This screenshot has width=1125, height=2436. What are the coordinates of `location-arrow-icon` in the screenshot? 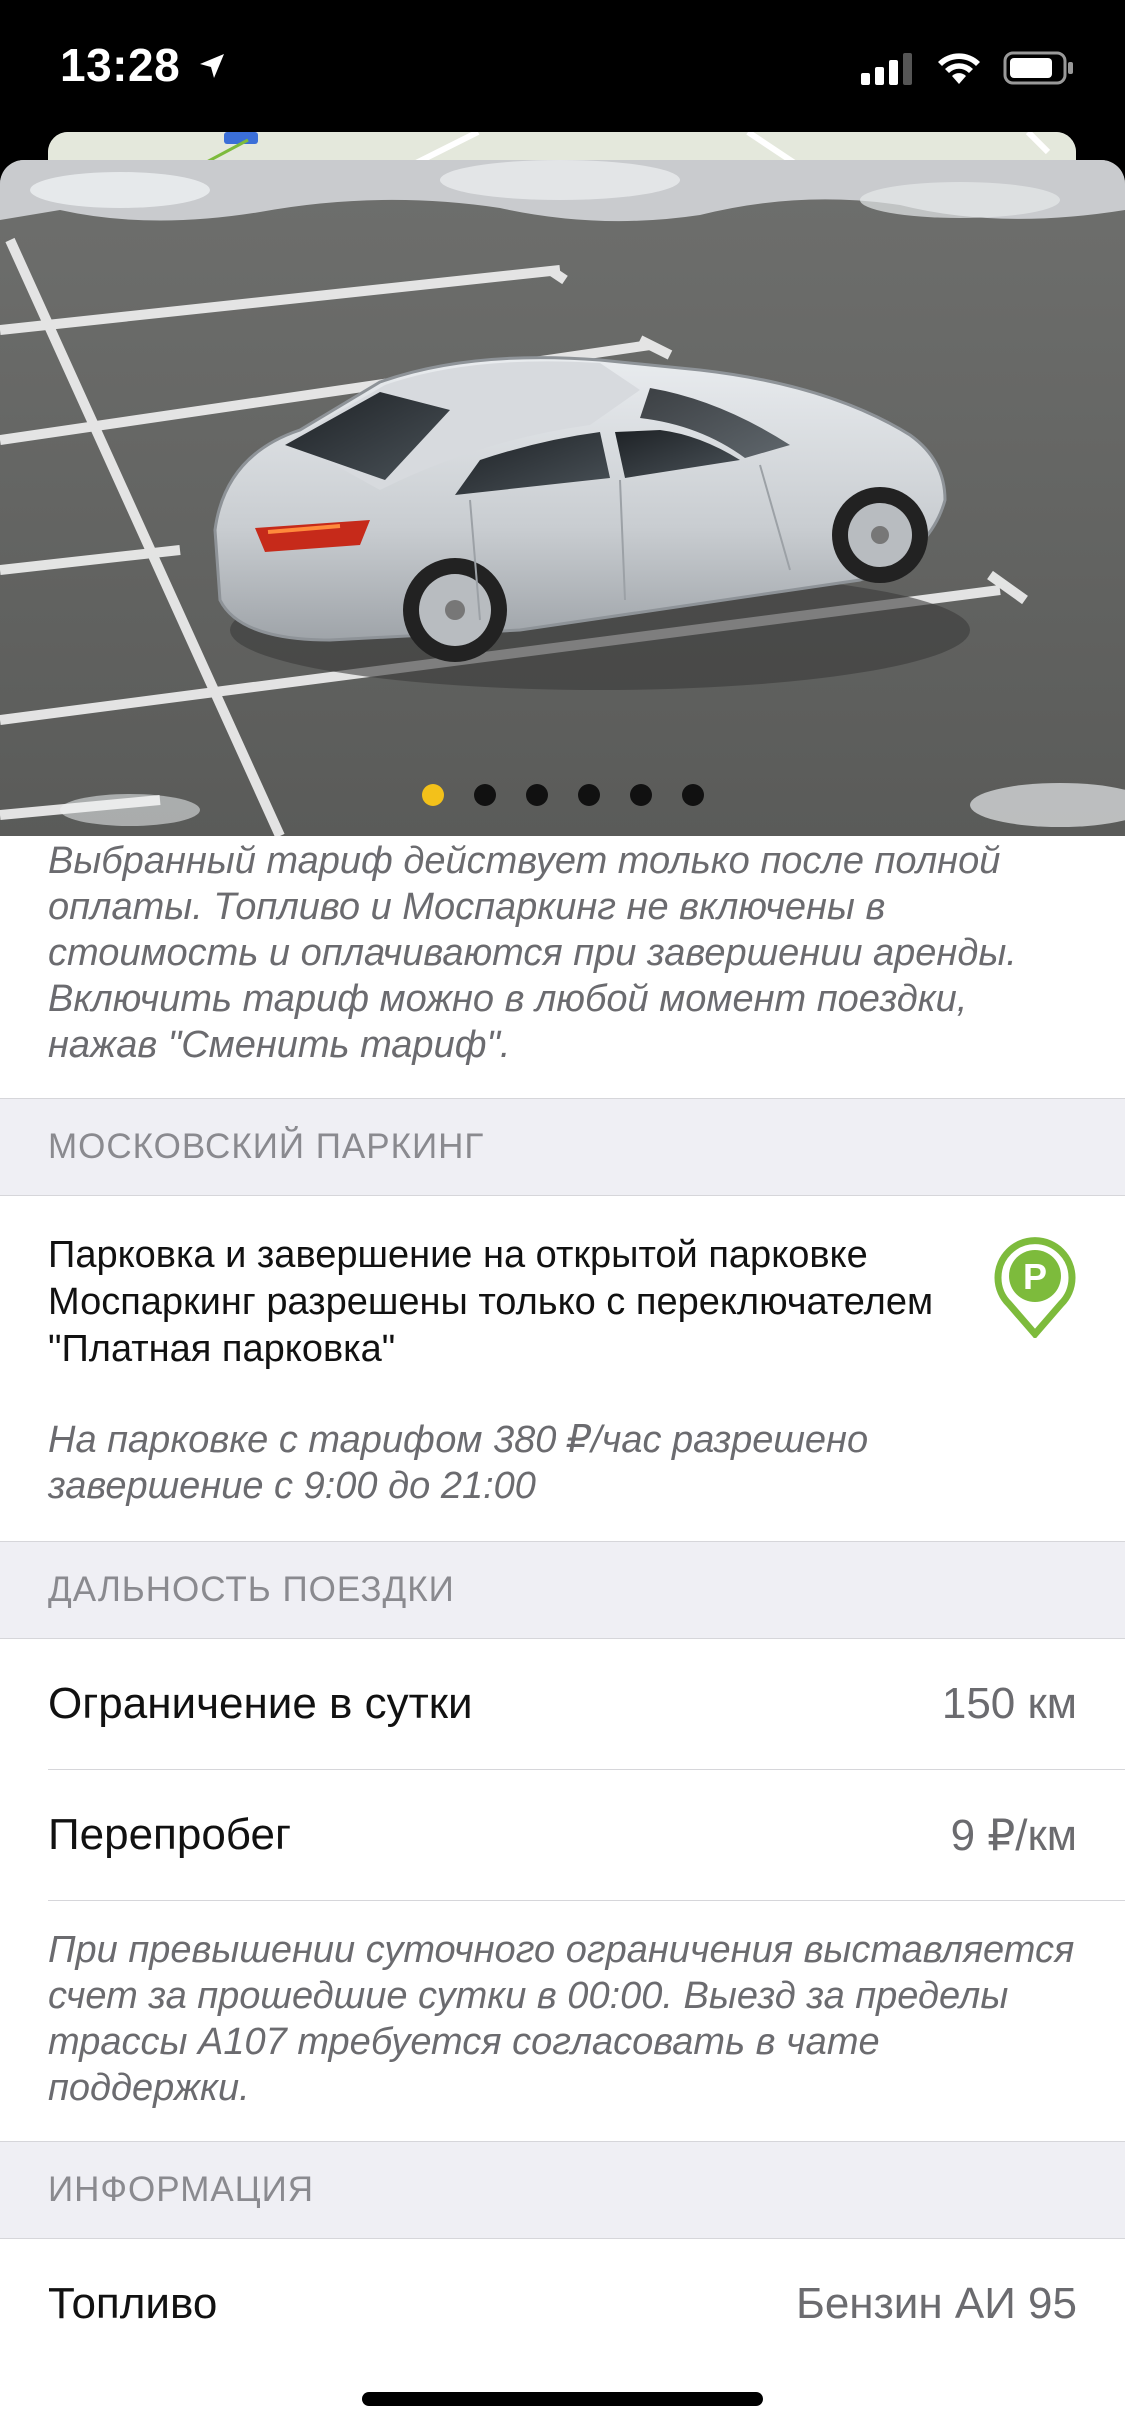 It's located at (212, 66).